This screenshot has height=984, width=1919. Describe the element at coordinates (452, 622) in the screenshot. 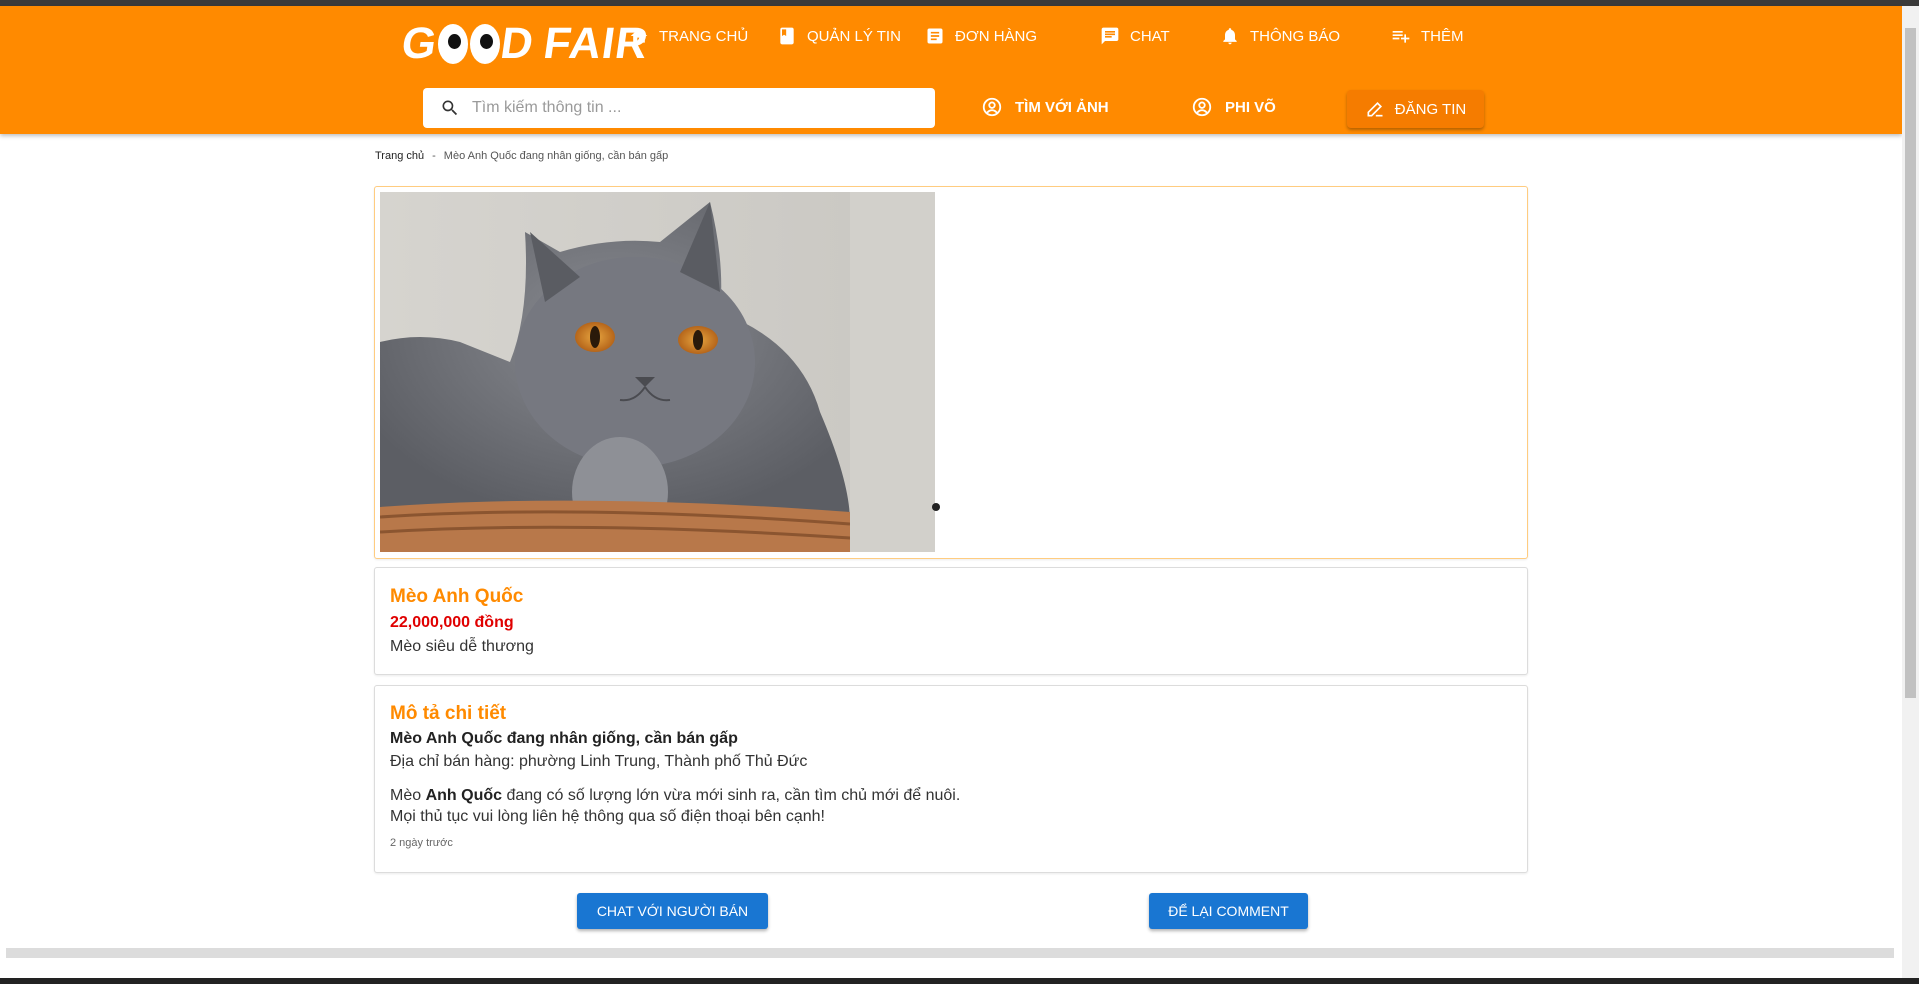

I see `listing-price: 22,000,000 đồng` at that location.